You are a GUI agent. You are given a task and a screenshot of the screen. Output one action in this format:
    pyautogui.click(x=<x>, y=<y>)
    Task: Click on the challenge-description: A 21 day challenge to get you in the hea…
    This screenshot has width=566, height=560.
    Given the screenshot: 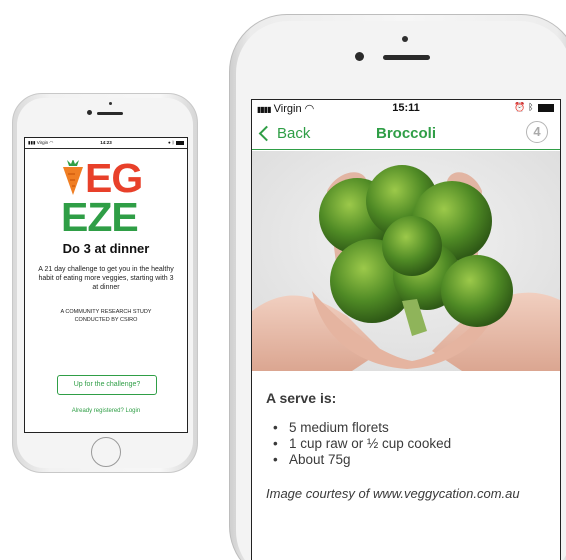 What is the action you would take?
    pyautogui.click(x=106, y=278)
    